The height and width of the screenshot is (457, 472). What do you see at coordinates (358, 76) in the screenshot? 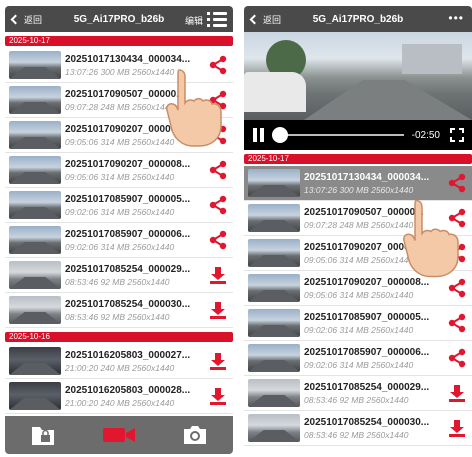
I see `video-player-view` at bounding box center [358, 76].